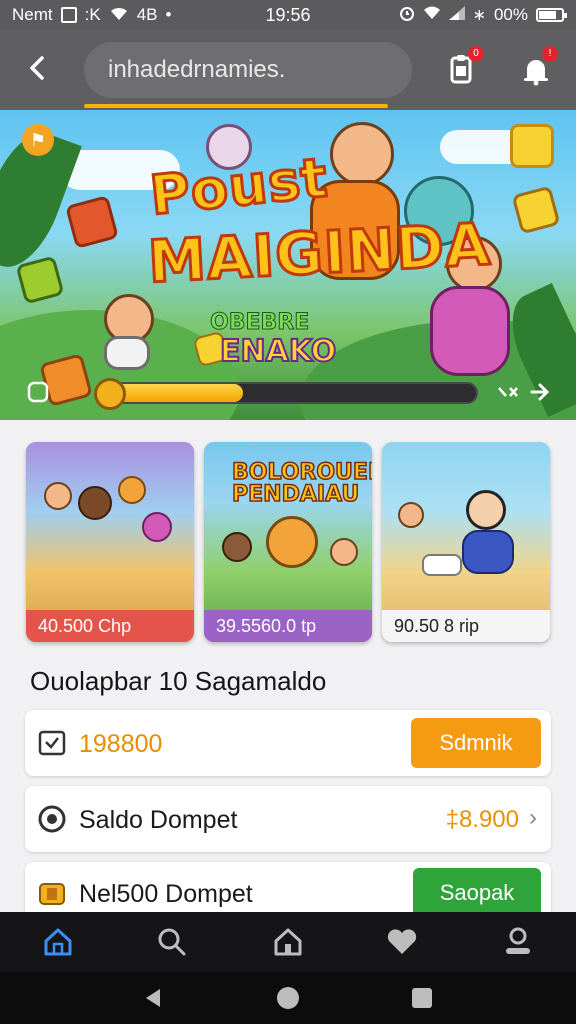  What do you see at coordinates (127, 353) in the screenshot?
I see `kid-body` at bounding box center [127, 353].